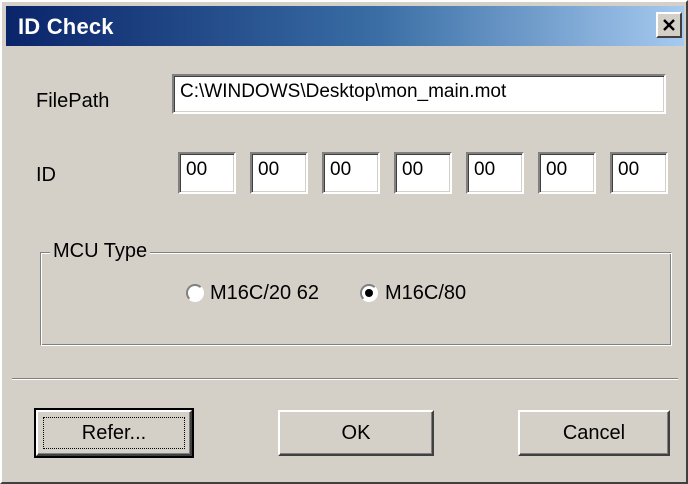 The image size is (688, 484). I want to click on id-field-3: 00, so click(351, 173).